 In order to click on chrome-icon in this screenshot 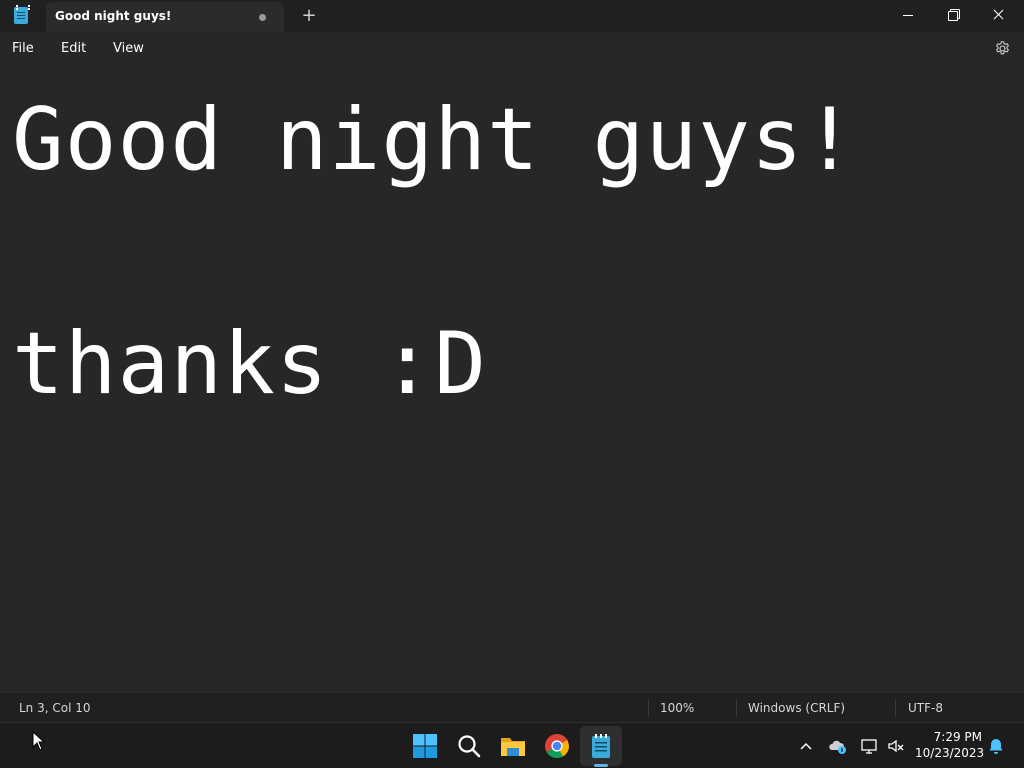, I will do `click(557, 746)`.